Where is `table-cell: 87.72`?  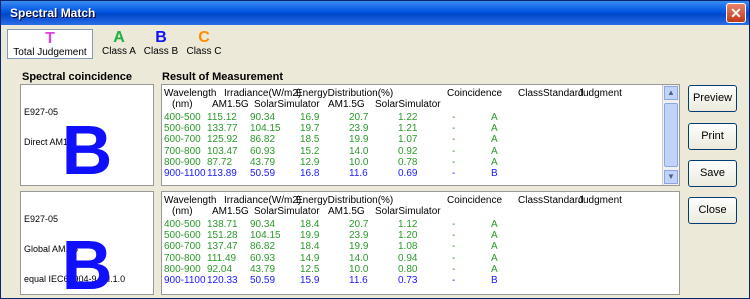
table-cell: 87.72 is located at coordinates (220, 162).